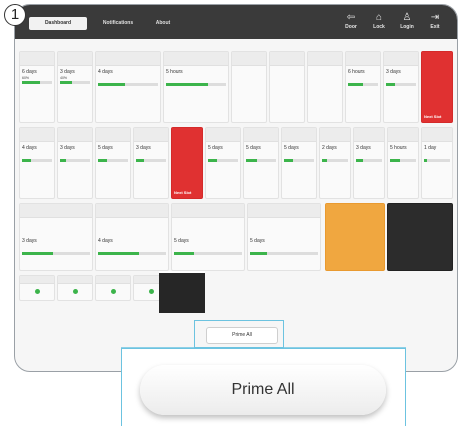 This screenshot has width=459, height=426. What do you see at coordinates (263, 390) in the screenshot?
I see `prime-all-button-zoomed: Prime All` at bounding box center [263, 390].